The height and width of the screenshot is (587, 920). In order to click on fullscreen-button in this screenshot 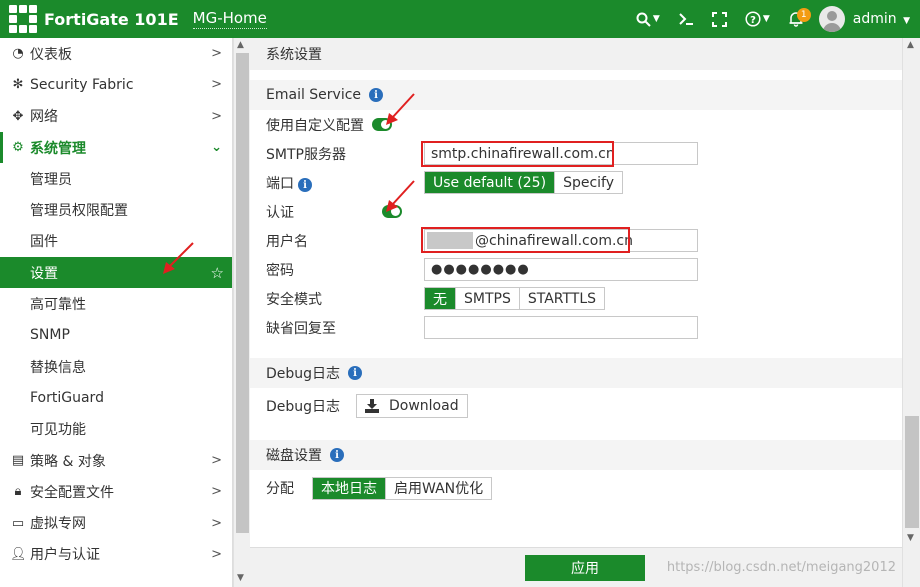, I will do `click(719, 19)`.